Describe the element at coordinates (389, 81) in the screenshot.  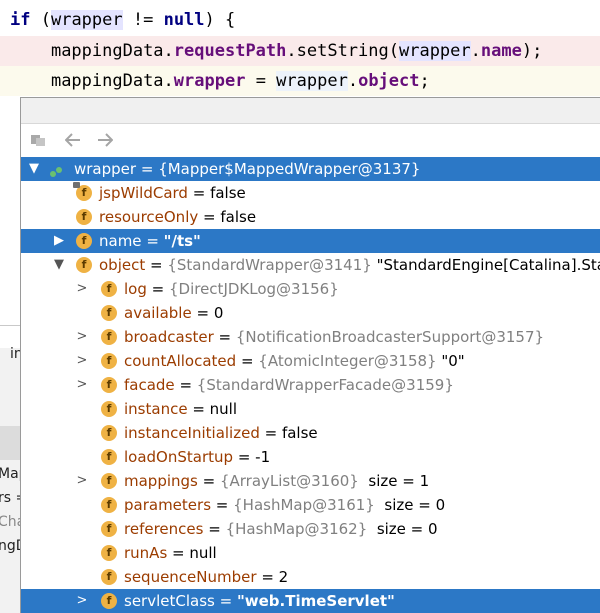
I see `field-object: object` at that location.